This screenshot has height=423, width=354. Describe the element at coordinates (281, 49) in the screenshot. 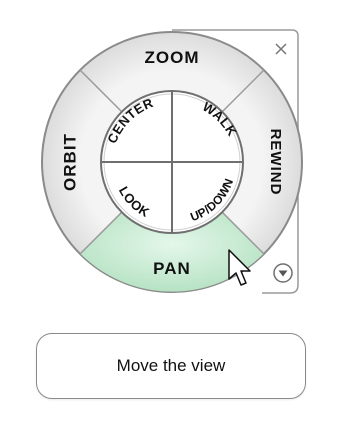

I see `close-icon` at that location.